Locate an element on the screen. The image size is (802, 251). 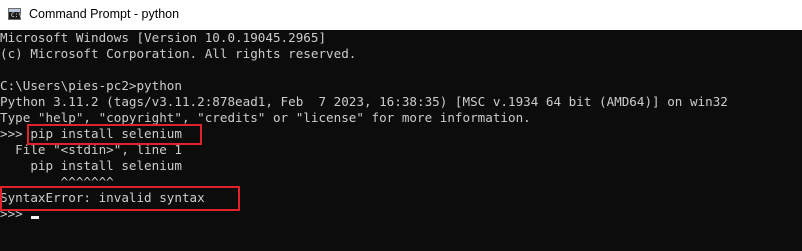
text-cursor is located at coordinates (35, 217).